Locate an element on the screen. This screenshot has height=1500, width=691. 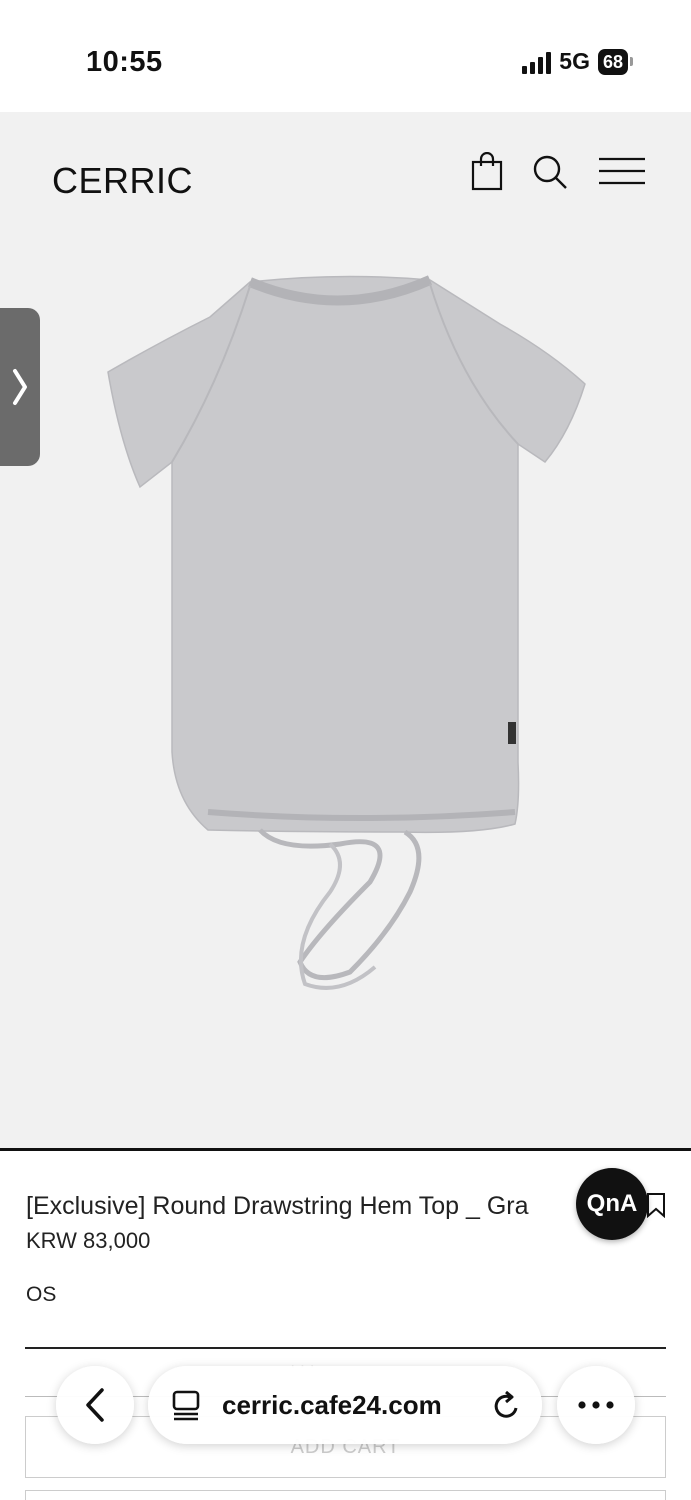
brand-logo: CERRIC is located at coordinates (122, 181).